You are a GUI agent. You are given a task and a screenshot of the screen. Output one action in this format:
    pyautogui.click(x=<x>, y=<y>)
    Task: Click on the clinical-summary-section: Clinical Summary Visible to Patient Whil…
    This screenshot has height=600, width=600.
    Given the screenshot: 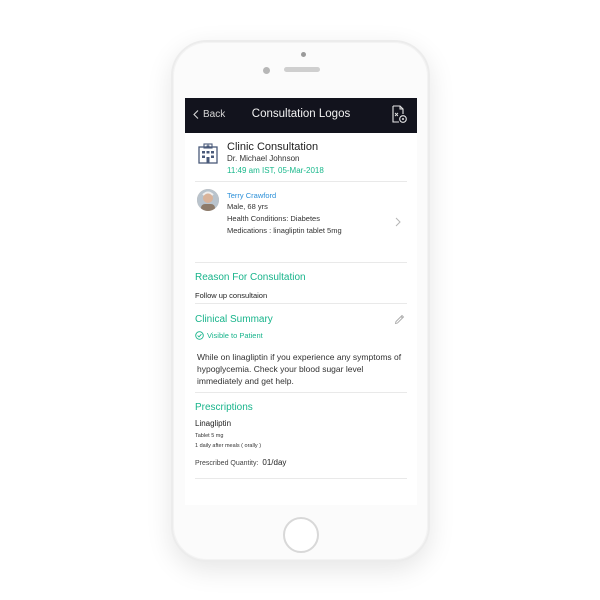 What is the action you would take?
    pyautogui.click(x=301, y=348)
    